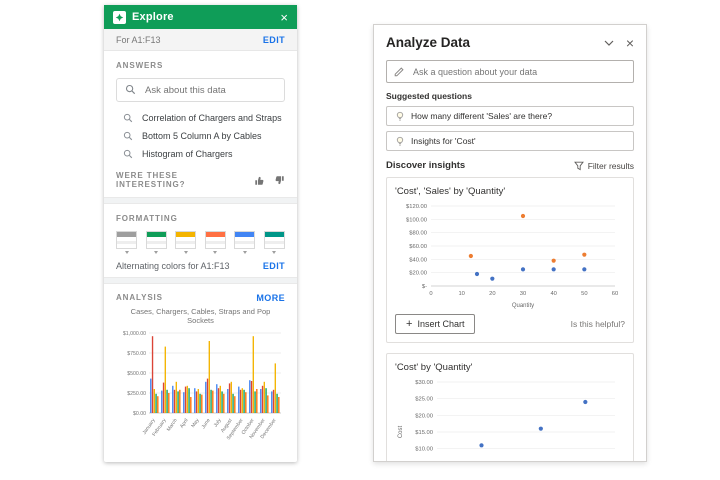  What do you see at coordinates (553, 294) in the screenshot?
I see `svg-text: 40` at bounding box center [553, 294].